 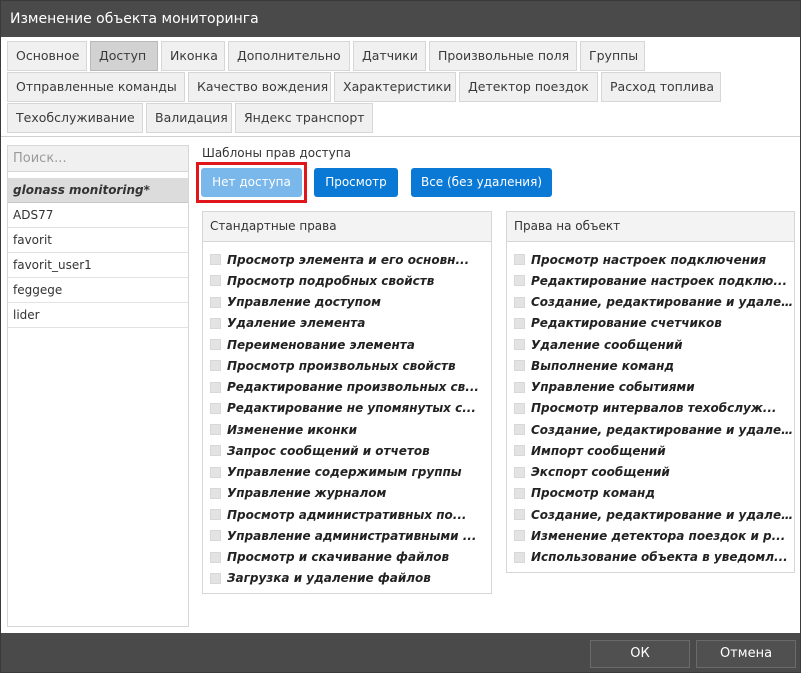 I want to click on user-list-item: glonass monitoring*, so click(x=98, y=190).